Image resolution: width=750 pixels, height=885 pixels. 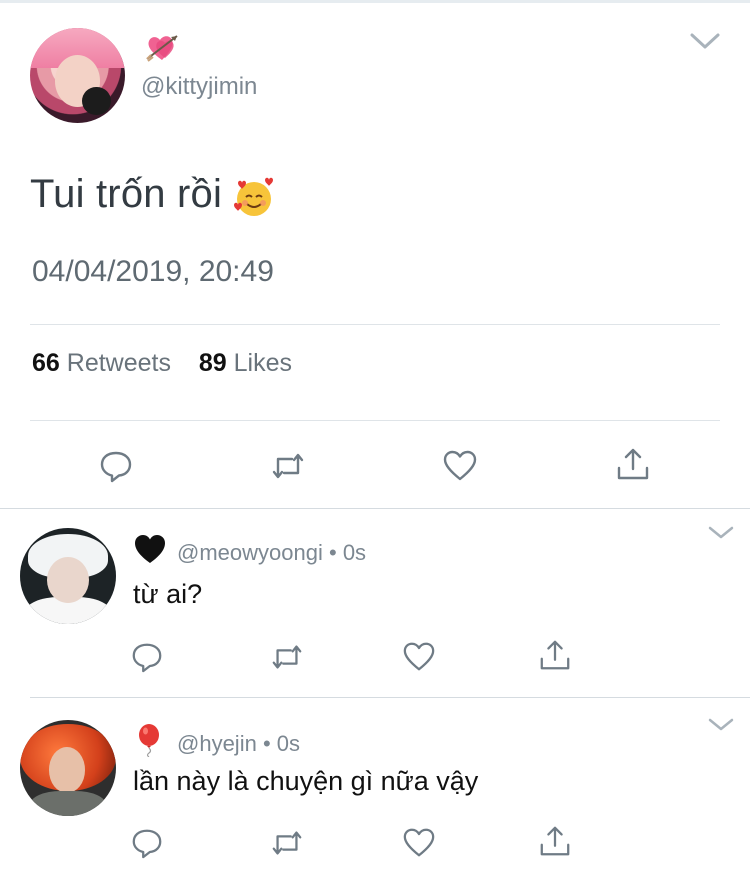 What do you see at coordinates (213, 363) in the screenshot?
I see `likes-count: 89` at bounding box center [213, 363].